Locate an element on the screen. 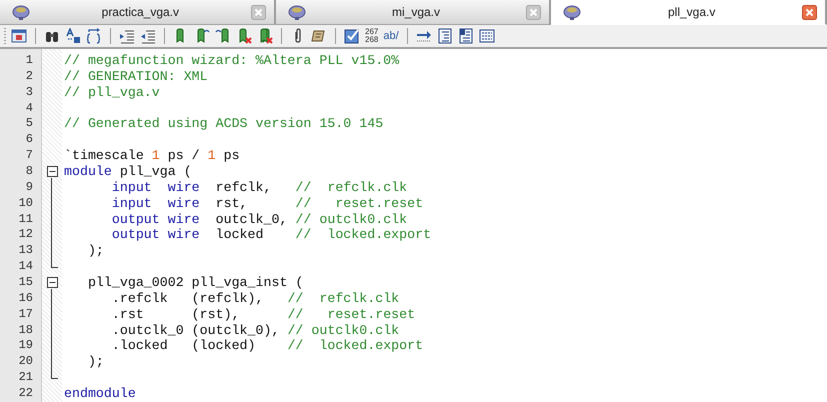  line-number: 9 is located at coordinates (29, 188).